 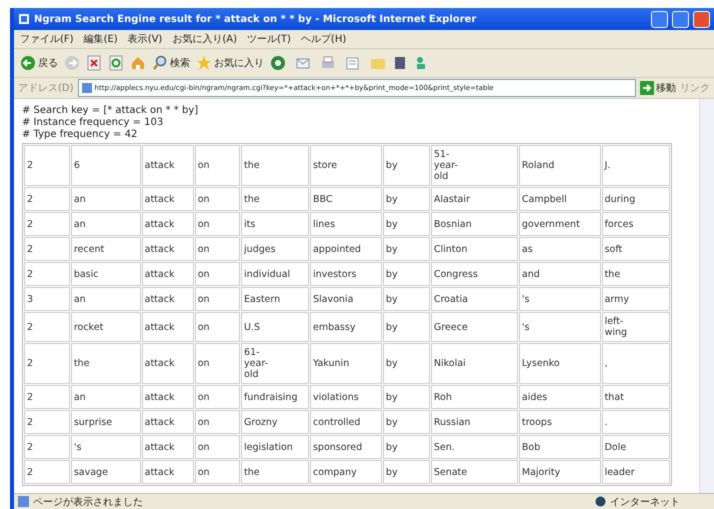 I want to click on favorites-button: お気に入り, so click(x=230, y=63).